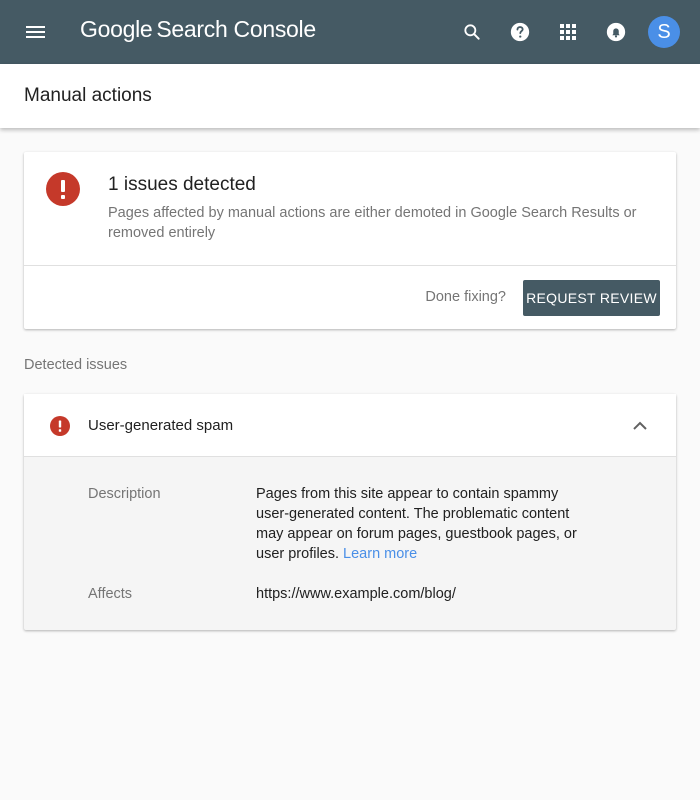  I want to click on logo-product: Search Console, so click(236, 29).